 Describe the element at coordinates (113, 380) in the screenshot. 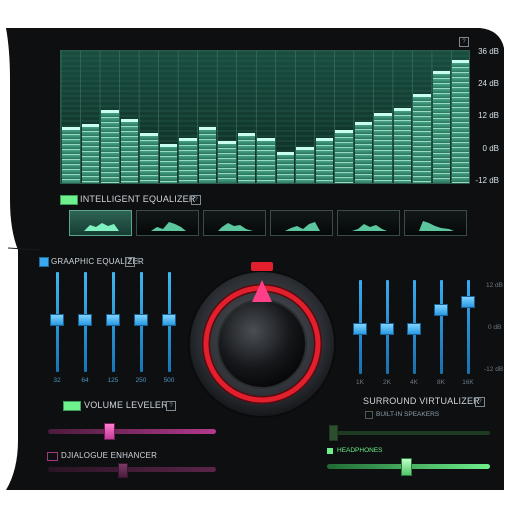

I see `eq-band-freq-label: 125` at that location.